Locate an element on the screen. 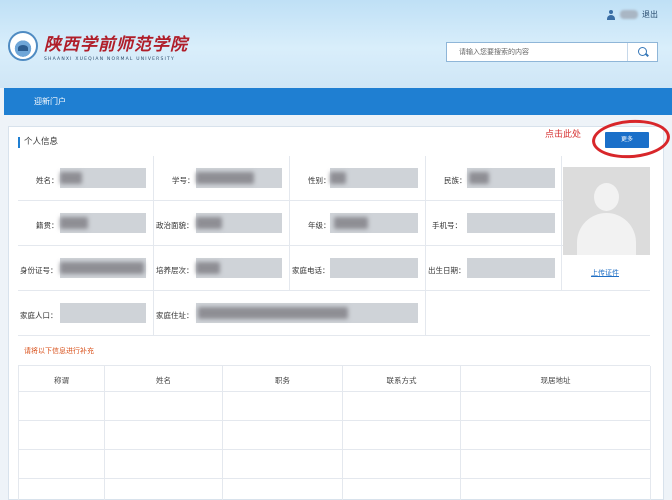  label-birth-date: 出生日期： is located at coordinates (447, 270).